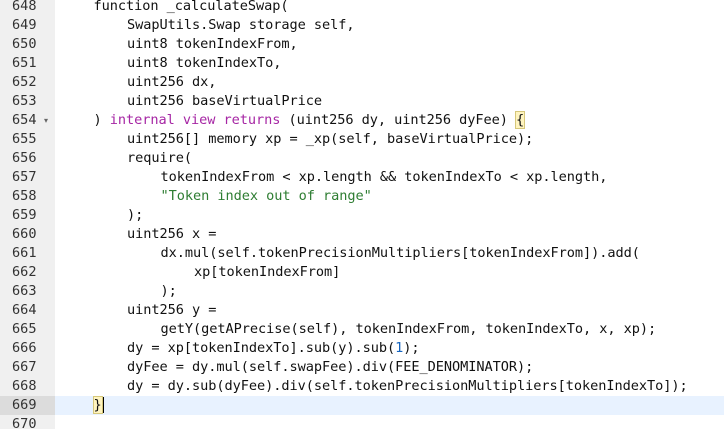  What do you see at coordinates (199, 120) in the screenshot?
I see `keyword-token: view` at bounding box center [199, 120].